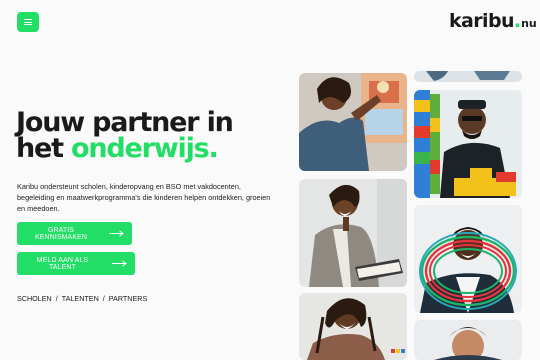 Image resolution: width=540 pixels, height=360 pixels. Describe the element at coordinates (353, 122) in the screenshot. I see `woman-painting-photo` at that location.